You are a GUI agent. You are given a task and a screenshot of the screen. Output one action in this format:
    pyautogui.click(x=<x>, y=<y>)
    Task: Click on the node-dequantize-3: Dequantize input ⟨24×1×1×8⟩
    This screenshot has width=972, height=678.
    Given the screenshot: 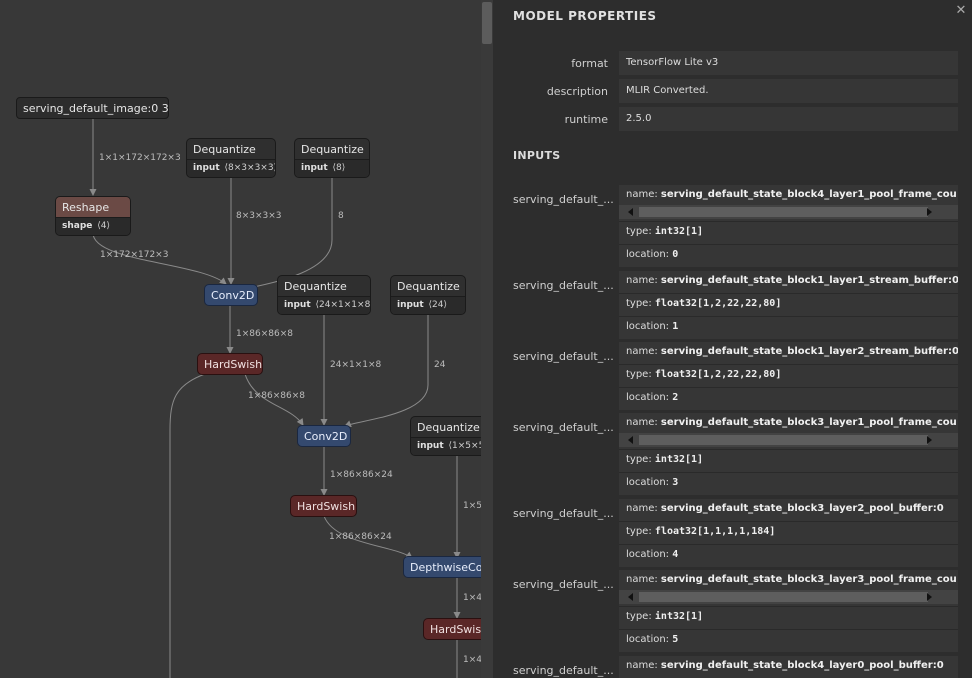 What is the action you would take?
    pyautogui.click(x=324, y=295)
    